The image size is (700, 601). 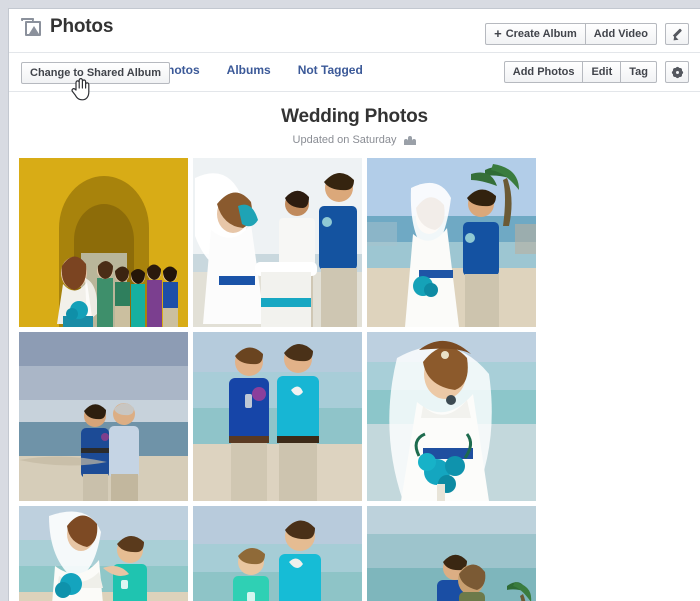 What do you see at coordinates (410, 140) in the screenshot?
I see `friends-audience-icon` at bounding box center [410, 140].